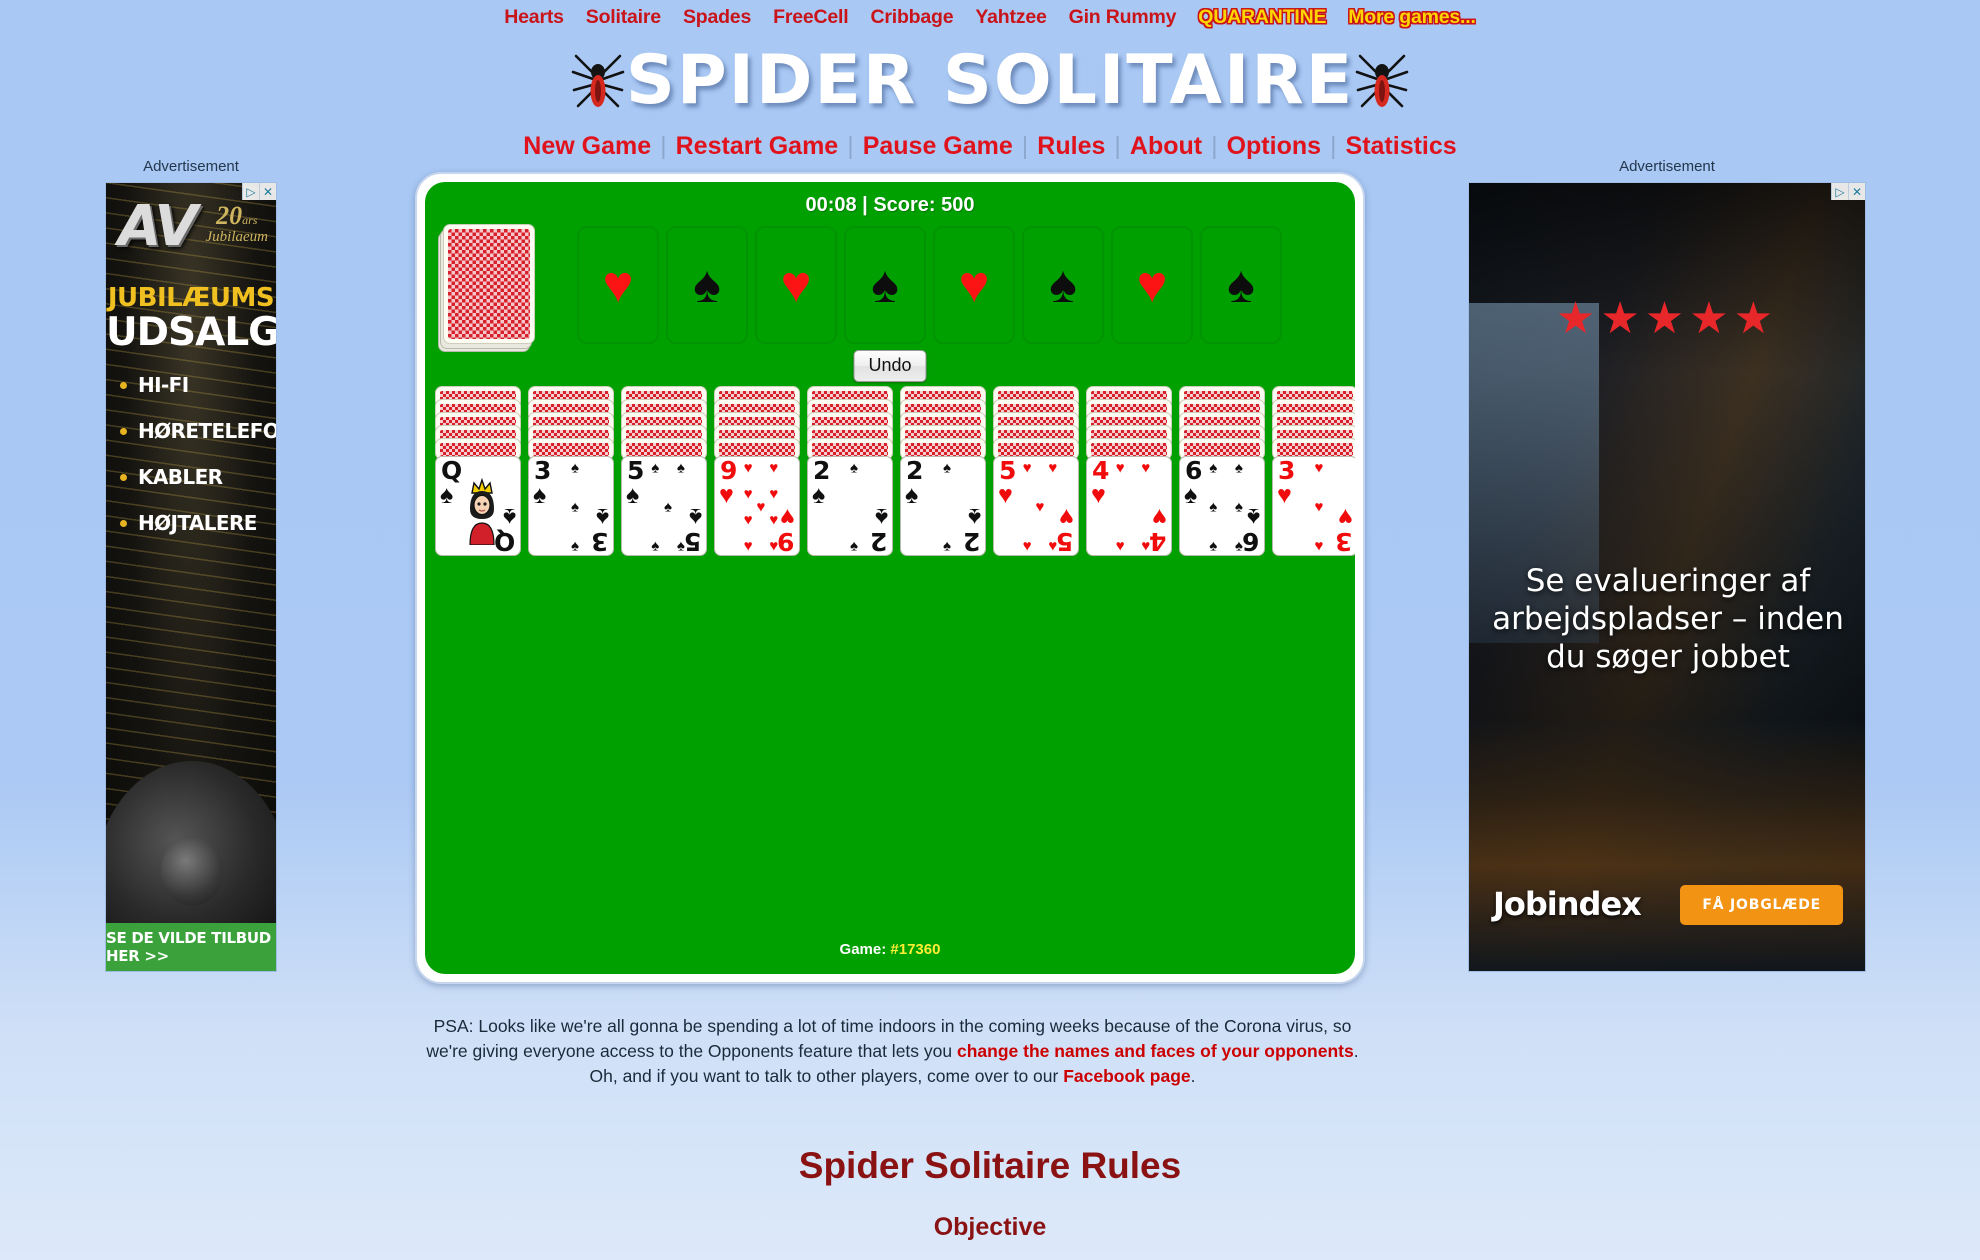 Image resolution: width=1980 pixels, height=1260 pixels. Describe the element at coordinates (811, 17) in the screenshot. I see `nav-link-freecell: FreeCell` at that location.